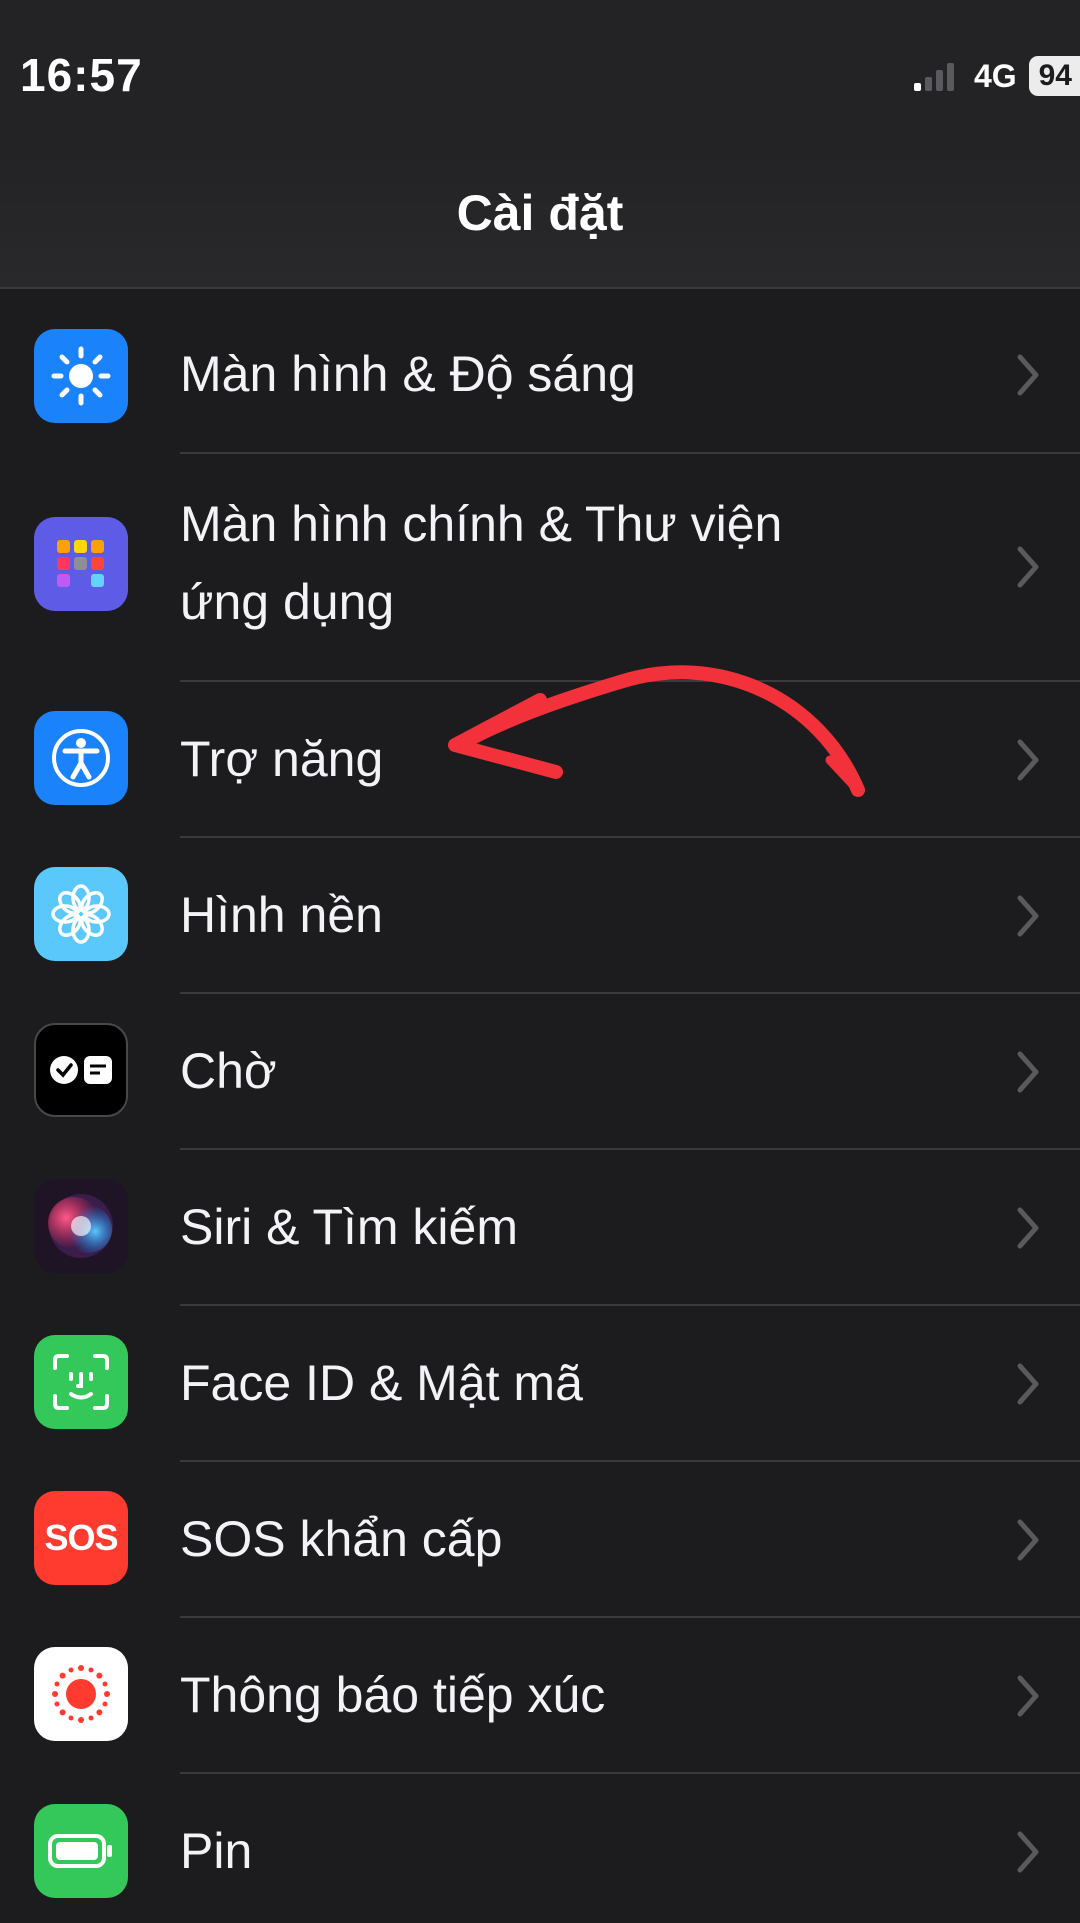 The width and height of the screenshot is (1080, 1923). I want to click on settings-row-display-brightness: Màn hình & Độ sáng, so click(540, 375).